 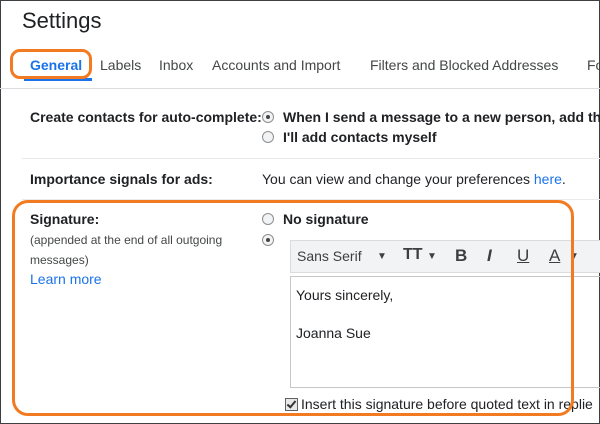 I want to click on contacts-setting-label: Create contacts for auto-complete:, so click(x=146, y=117).